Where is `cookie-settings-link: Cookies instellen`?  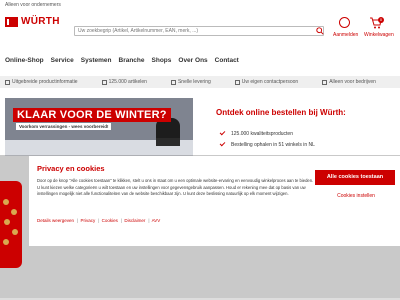
cookie-settings-link: Cookies instellen is located at coordinates (356, 196).